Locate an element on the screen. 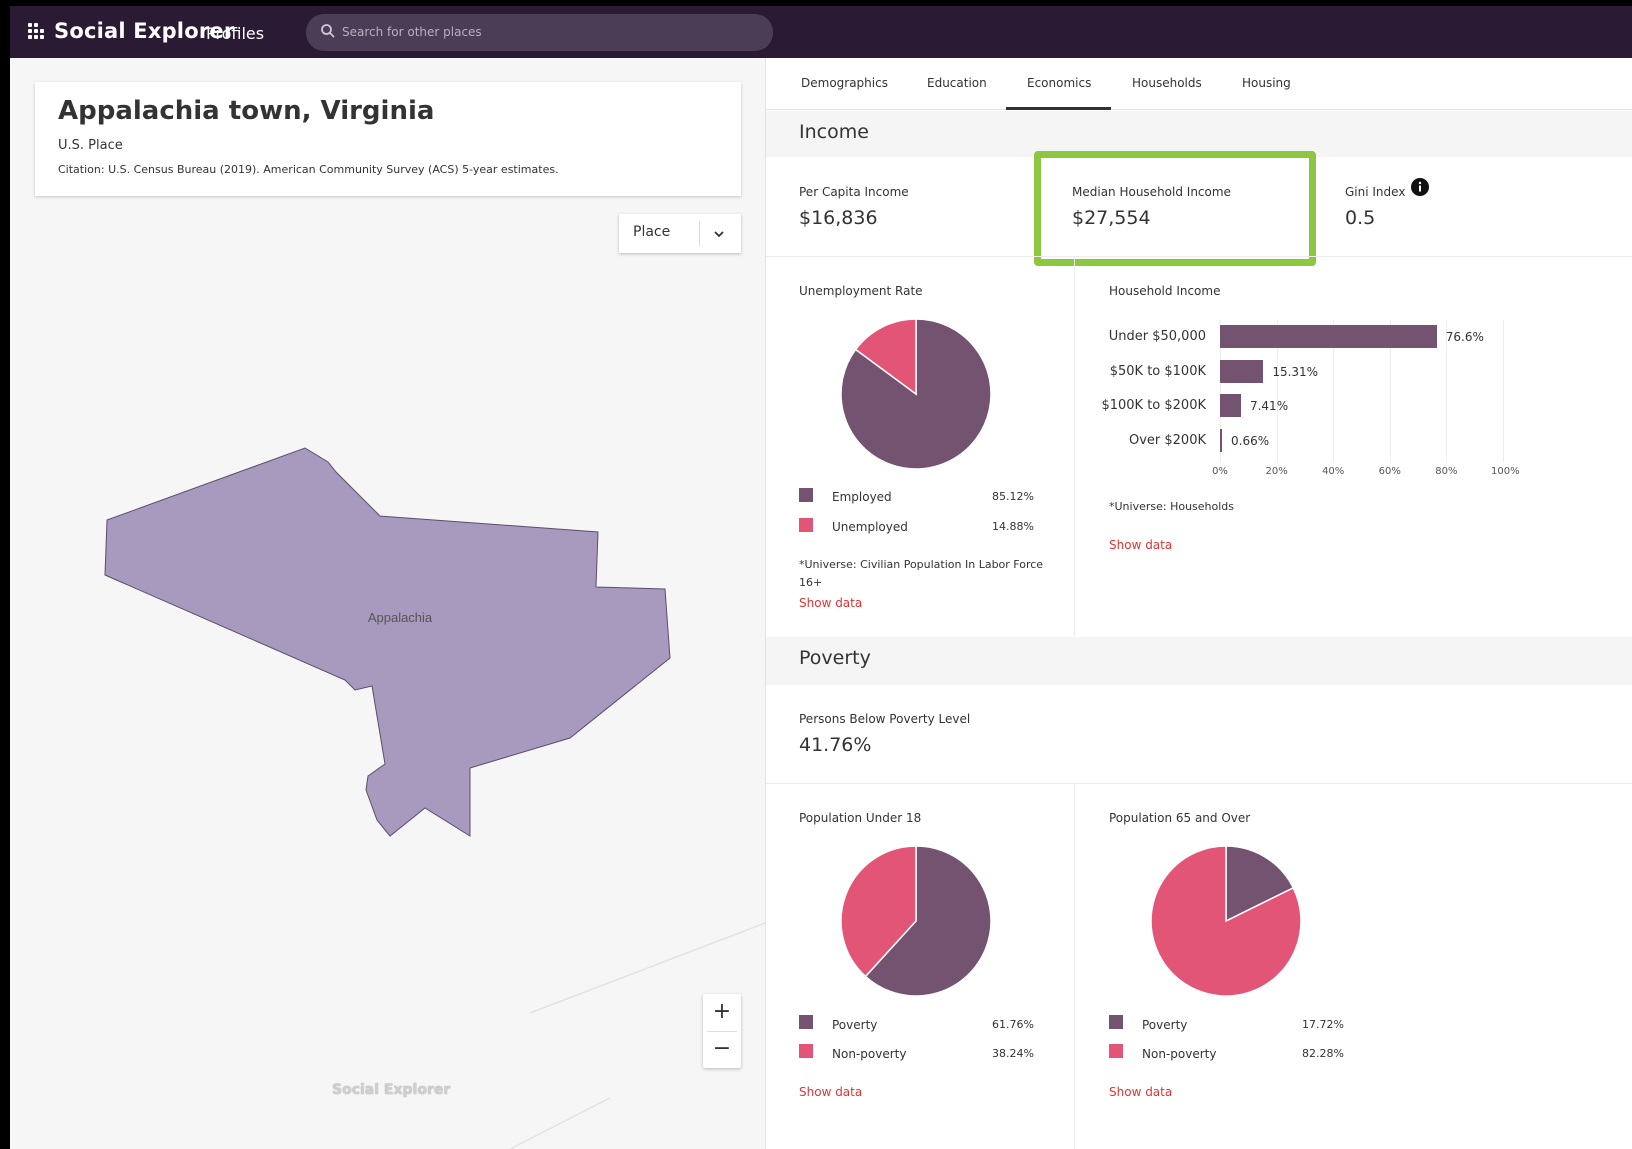  unemployed-swatch is located at coordinates (806, 525).